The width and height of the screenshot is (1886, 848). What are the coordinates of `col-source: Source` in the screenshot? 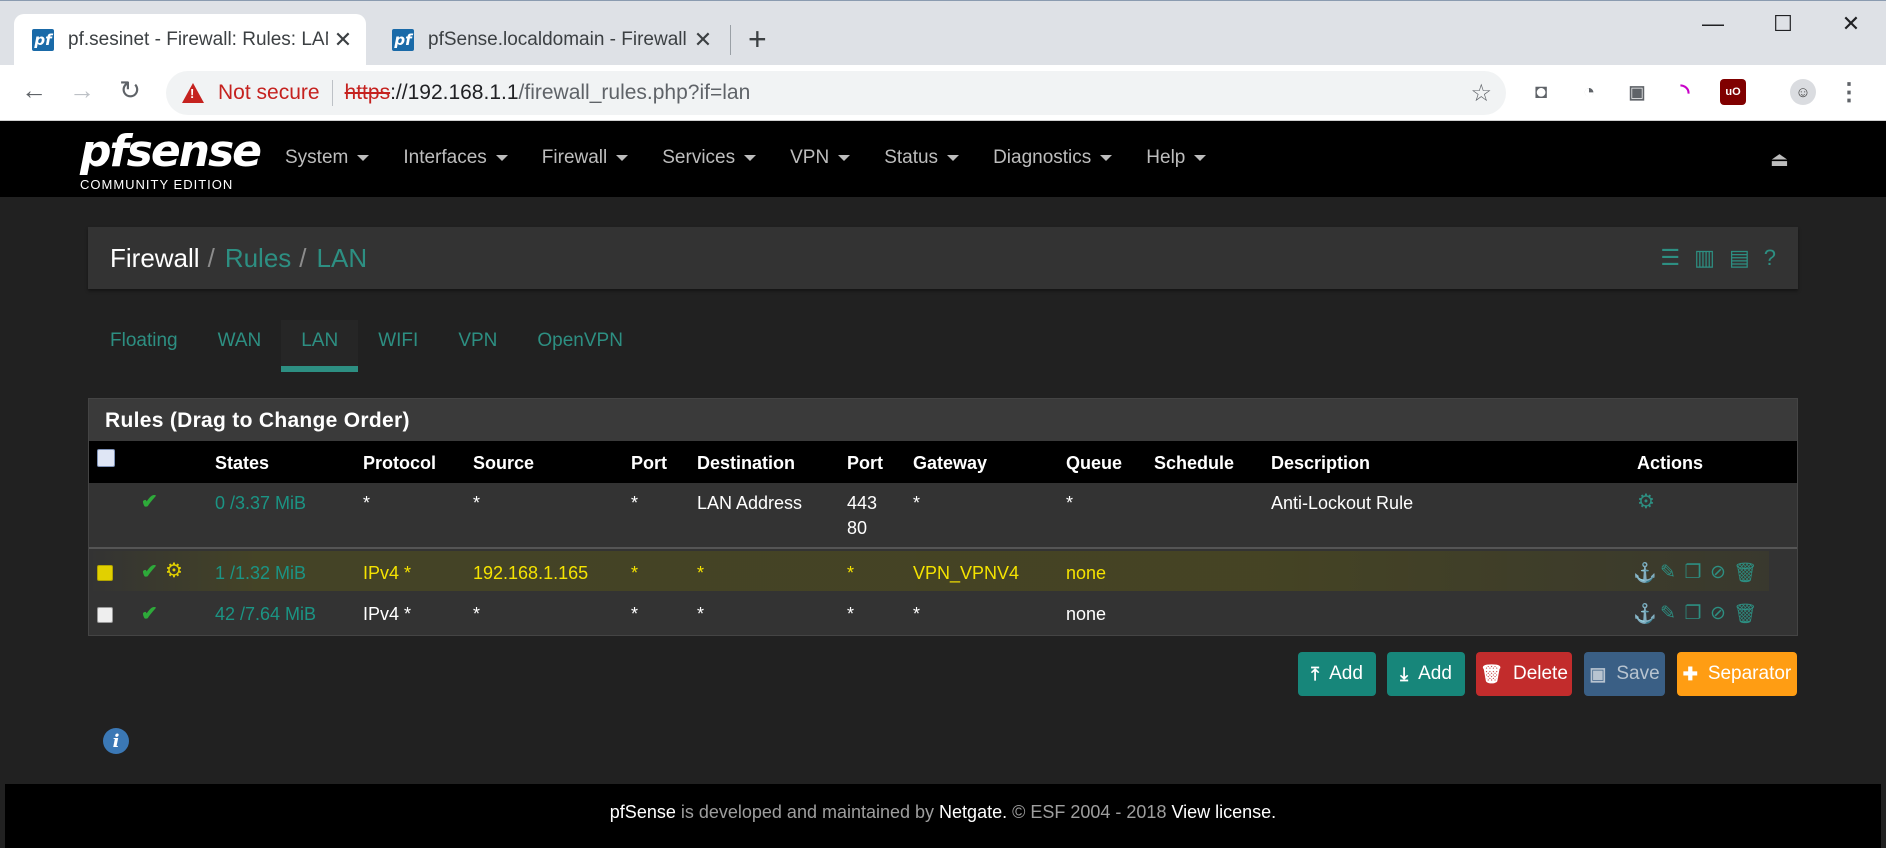 It's located at (503, 463).